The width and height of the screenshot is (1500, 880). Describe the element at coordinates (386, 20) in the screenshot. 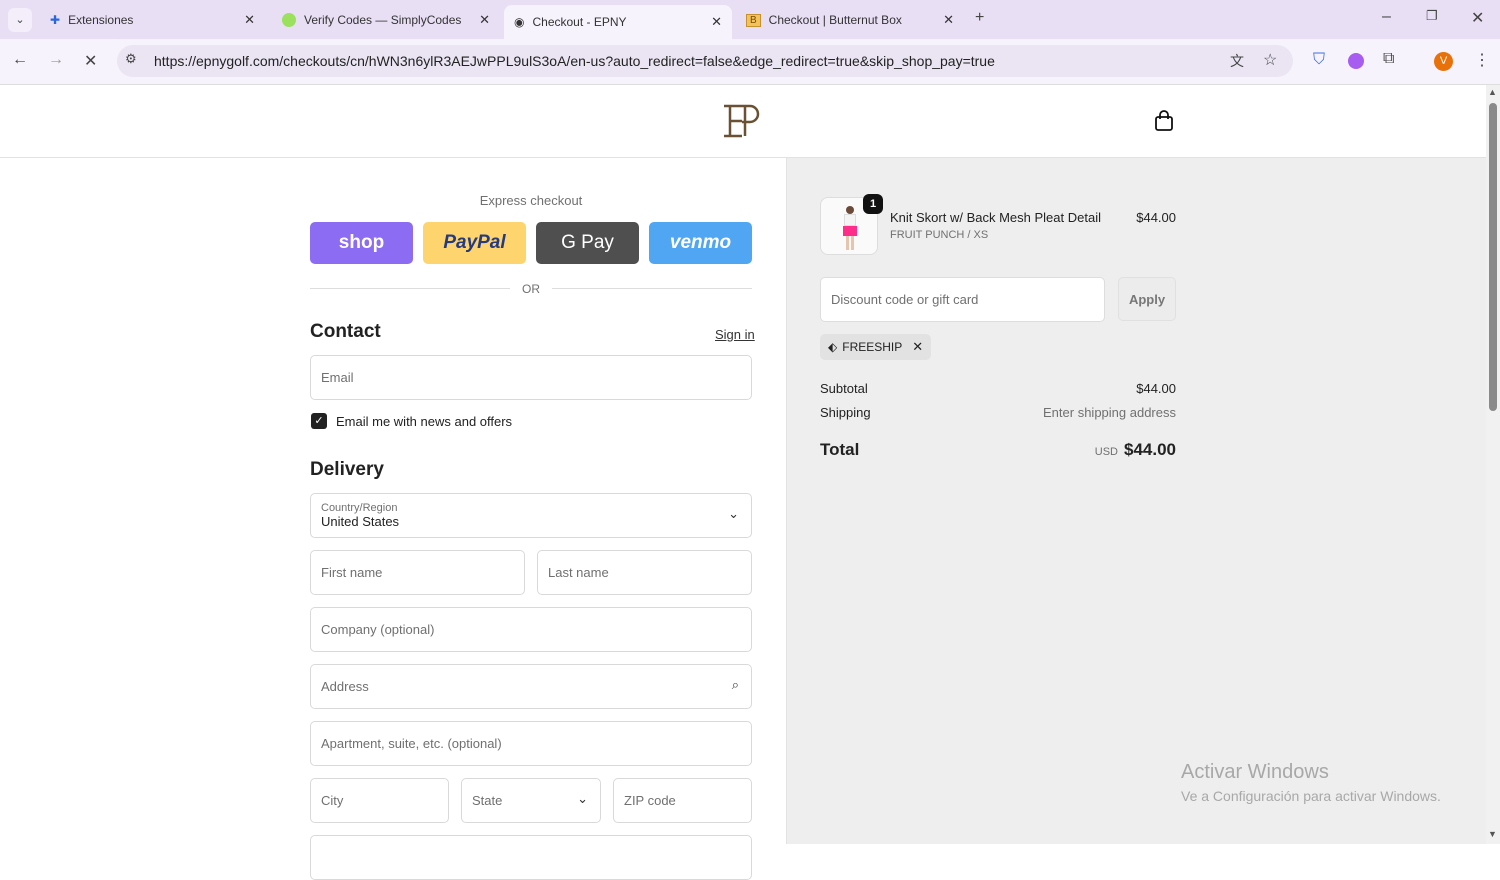

I see `tab-simplycodes: Verify Codes — SimplyCodes ✕` at that location.